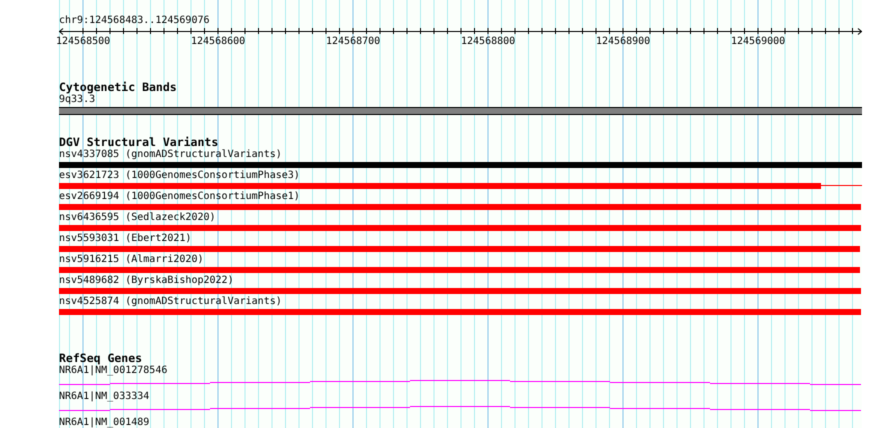 The width and height of the screenshot is (890, 428). I want to click on variant-label: esv3621723 (1000GenomesConsortiumPhase3), so click(179, 176).